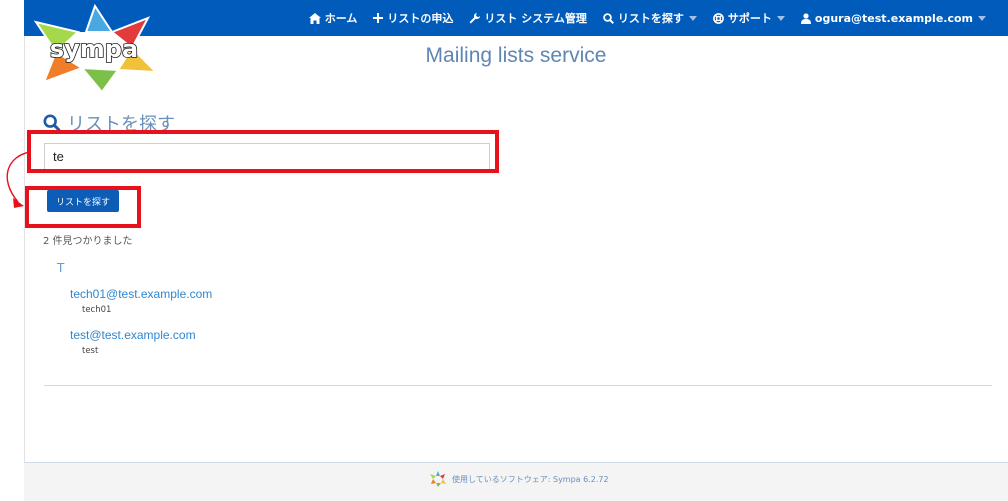 Image resolution: width=1008 pixels, height=501 pixels. What do you see at coordinates (420, 18) in the screenshot?
I see `nav-request-list-label: リストの申込` at bounding box center [420, 18].